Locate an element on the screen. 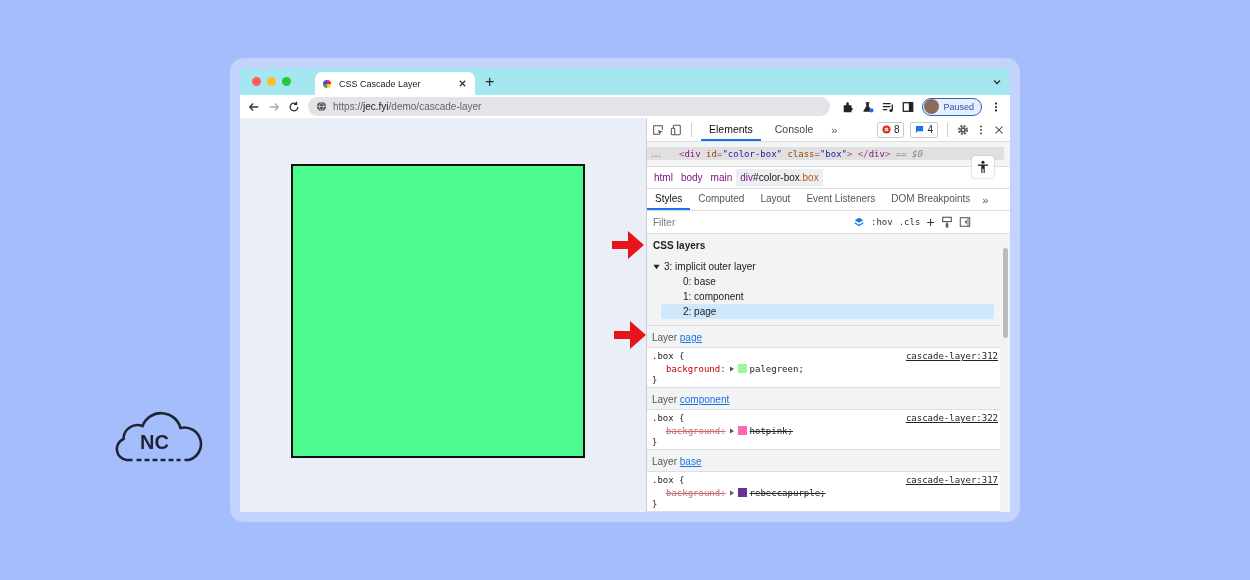 The width and height of the screenshot is (1250, 580). scrollbar is located at coordinates (1005, 293).